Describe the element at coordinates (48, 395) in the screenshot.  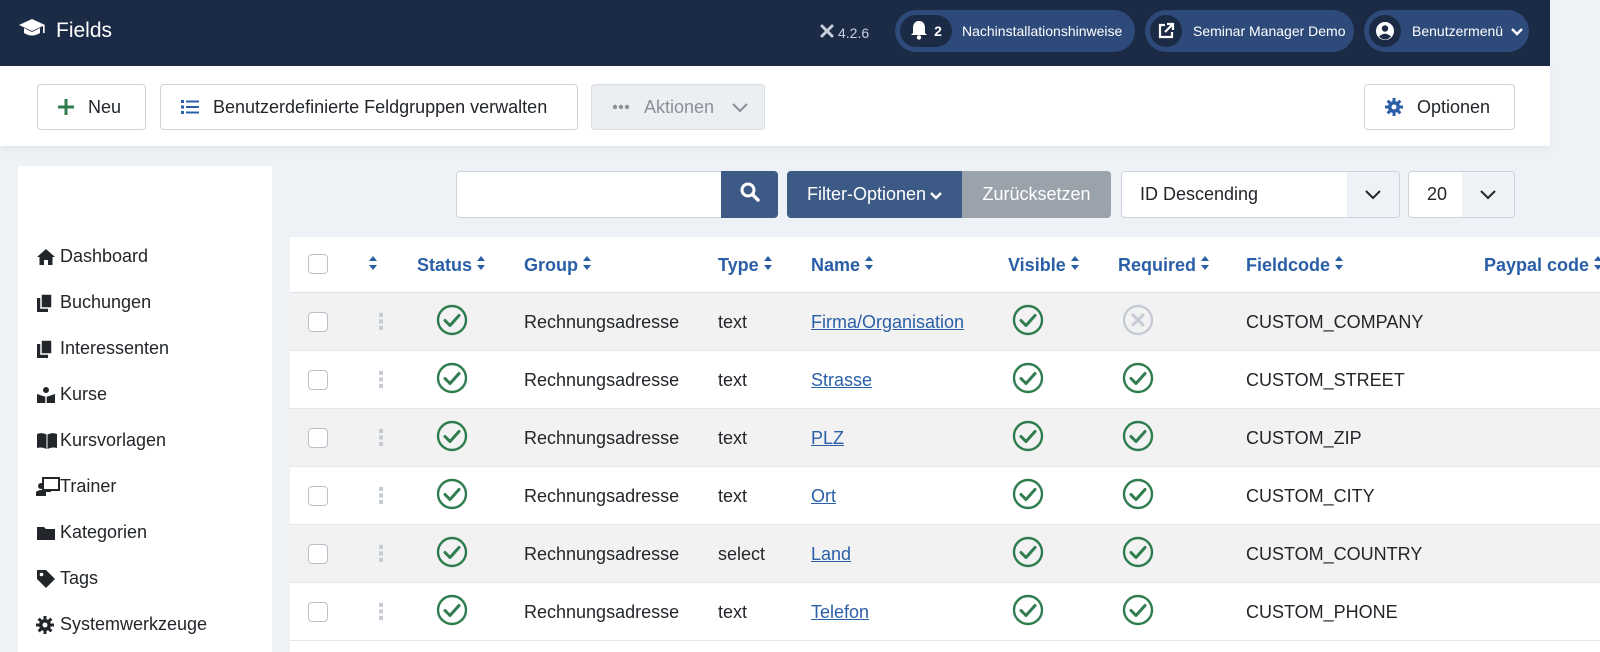
I see `course-icon` at that location.